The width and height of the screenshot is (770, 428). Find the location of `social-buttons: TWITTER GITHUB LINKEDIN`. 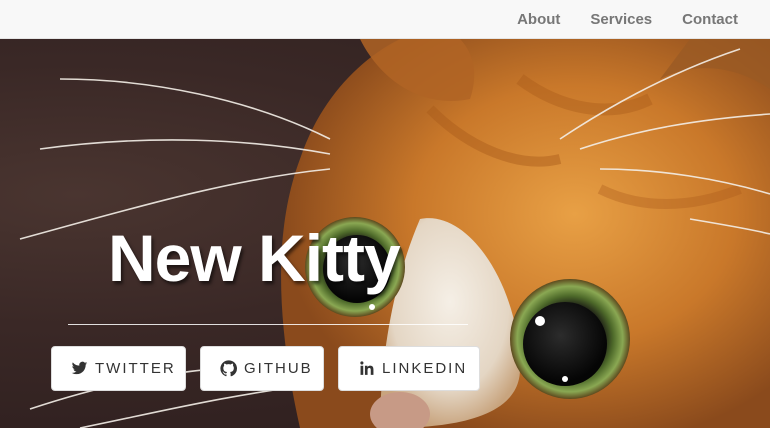

social-buttons: TWITTER GITHUB LINKEDIN is located at coordinates (272, 368).